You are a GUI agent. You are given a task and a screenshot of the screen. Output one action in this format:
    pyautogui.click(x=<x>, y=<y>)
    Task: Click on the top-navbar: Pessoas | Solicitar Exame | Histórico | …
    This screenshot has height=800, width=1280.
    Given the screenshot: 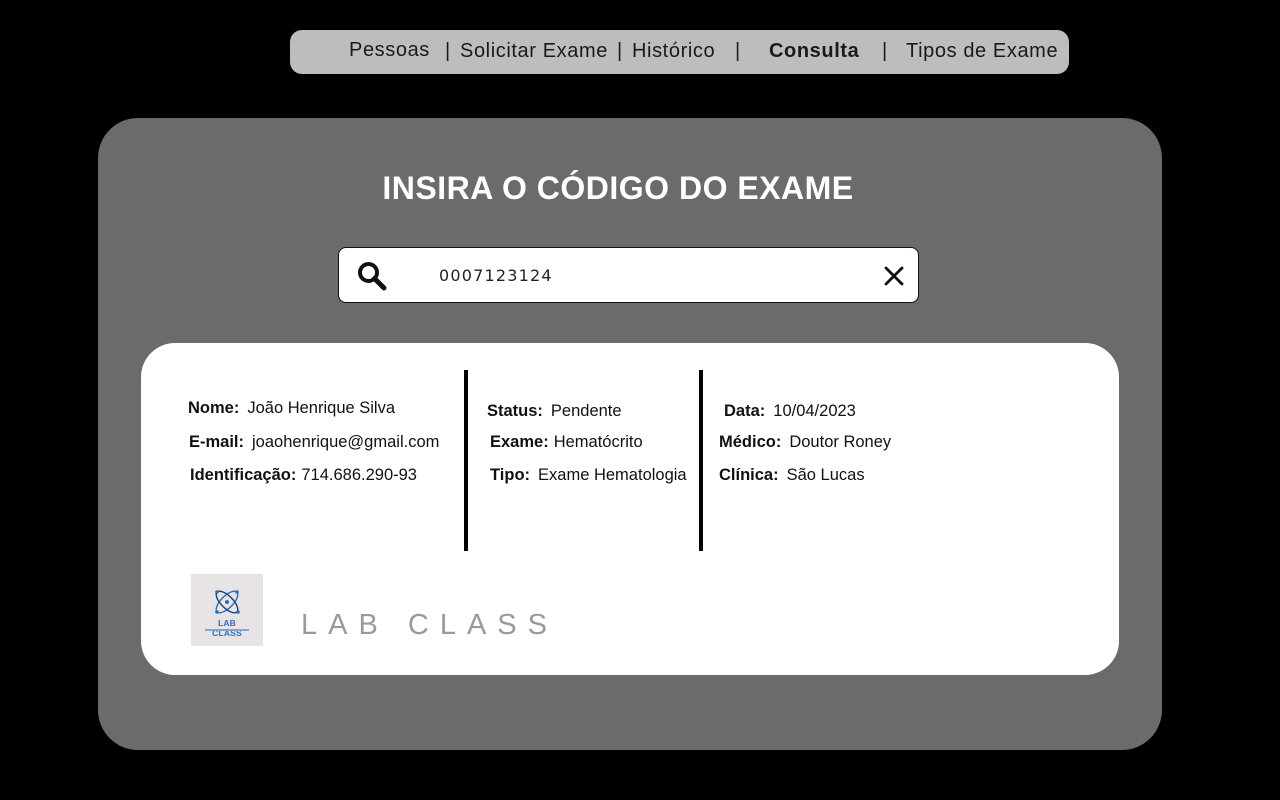 What is the action you would take?
    pyautogui.click(x=679, y=52)
    